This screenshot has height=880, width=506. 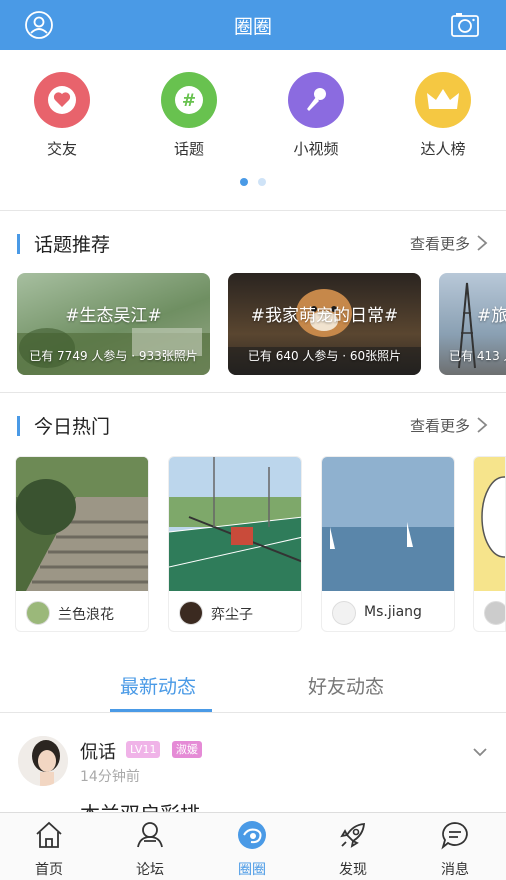 I want to click on forum-icon, so click(x=150, y=835).